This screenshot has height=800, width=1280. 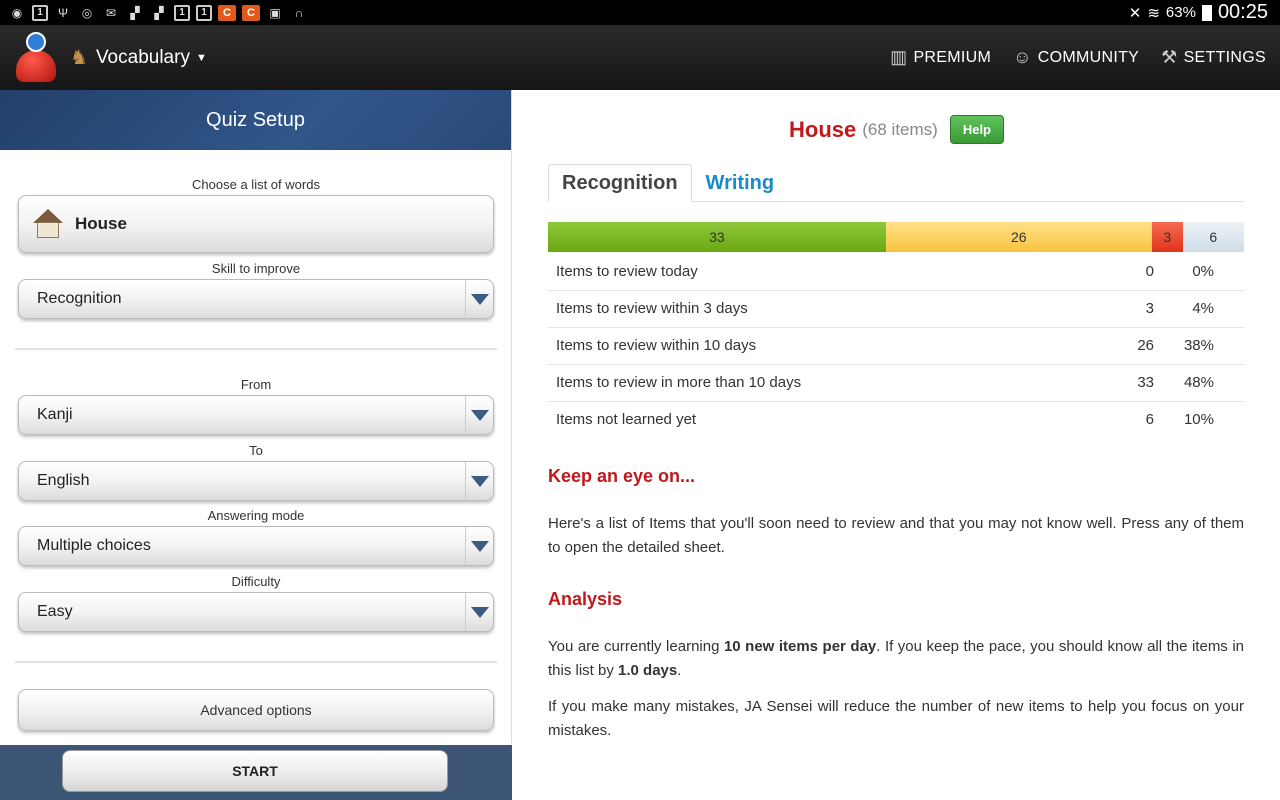 What do you see at coordinates (811, 346) in the screenshot?
I see `stat-name: Items to review within 10 days` at bounding box center [811, 346].